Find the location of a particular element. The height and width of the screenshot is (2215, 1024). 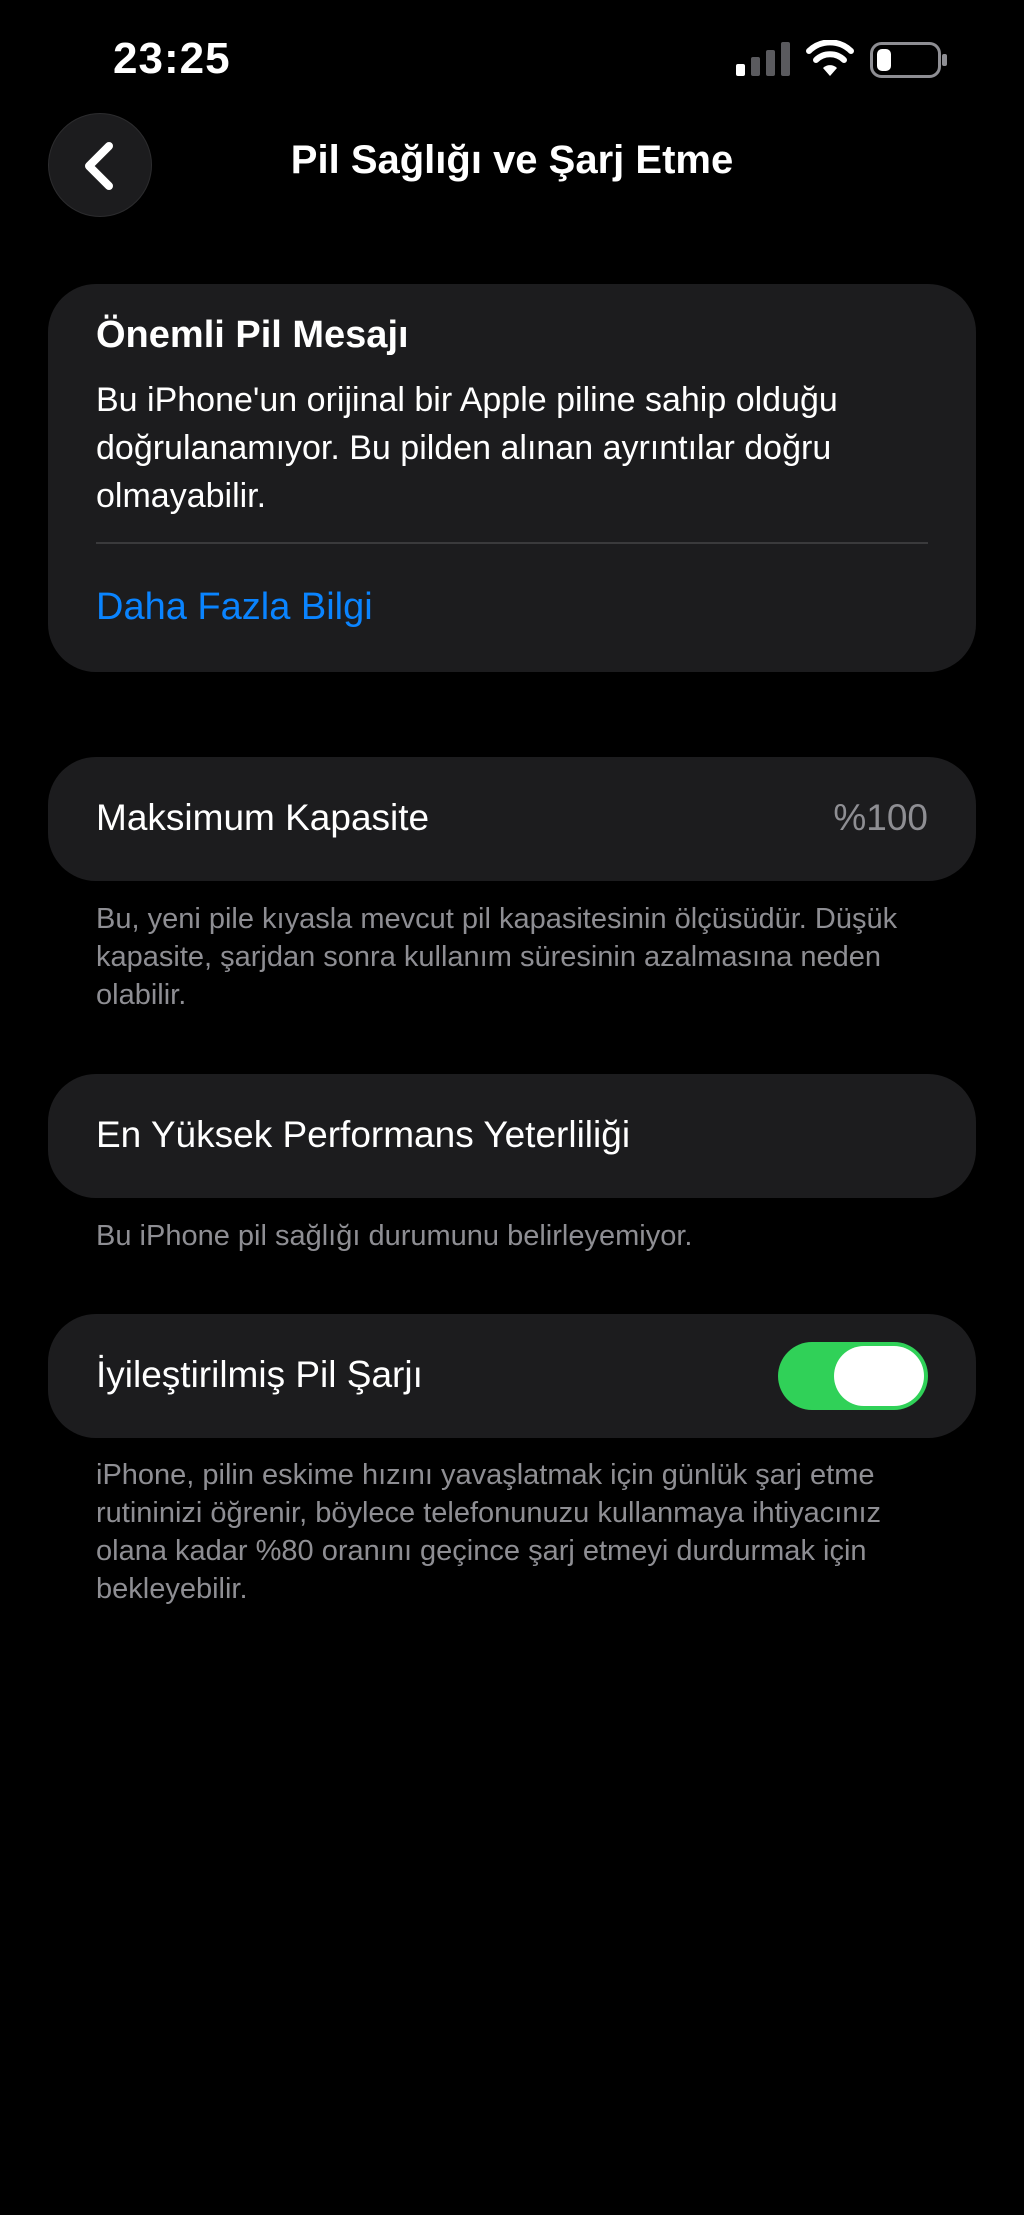

maximum-capacity-value: %100 is located at coordinates (880, 817).